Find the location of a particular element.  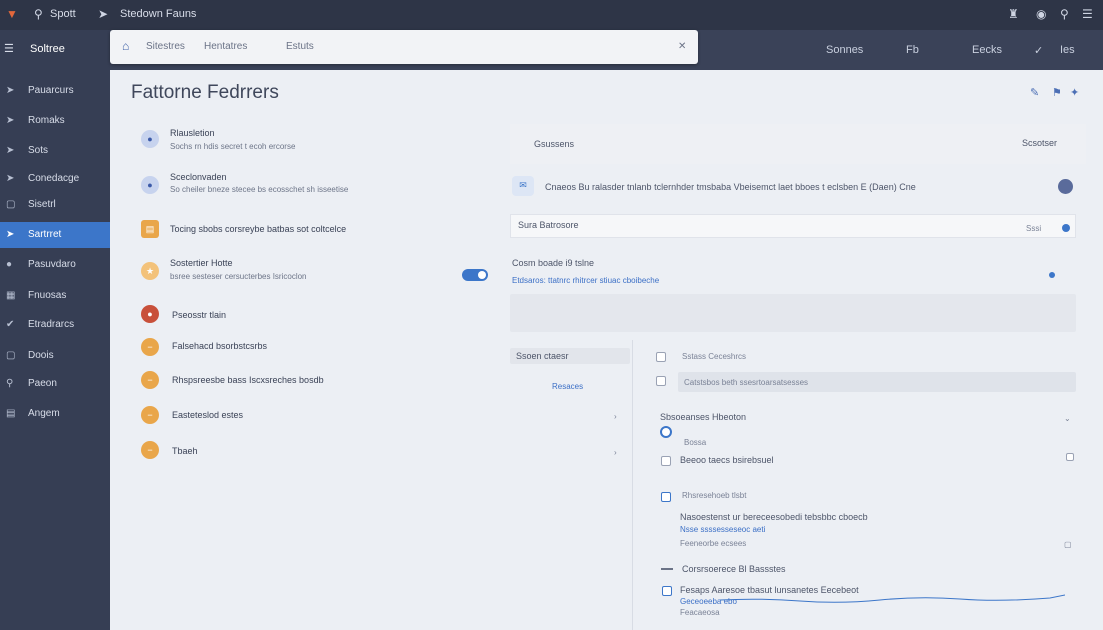

search-crumb-1: Hentatres is located at coordinates (225, 46).